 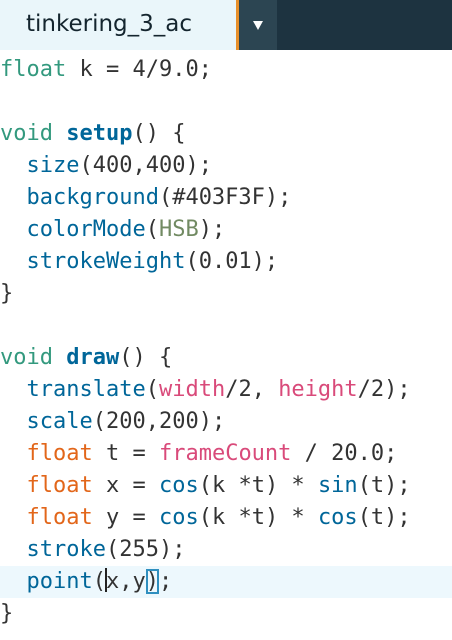 I want to click on function-token: strokeWeight, so click(x=106, y=261).